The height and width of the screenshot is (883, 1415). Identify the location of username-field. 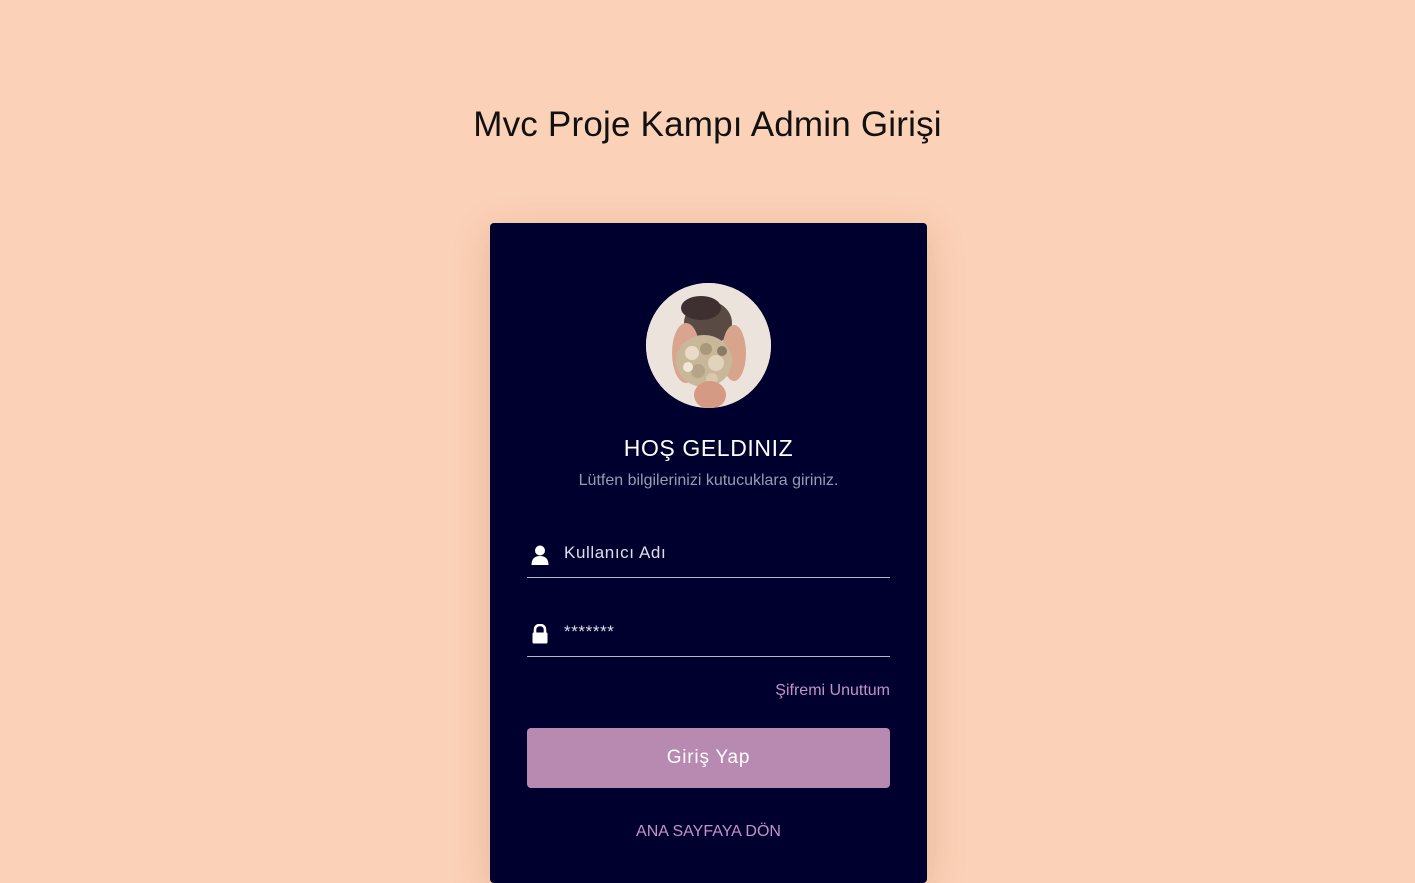
(708, 555).